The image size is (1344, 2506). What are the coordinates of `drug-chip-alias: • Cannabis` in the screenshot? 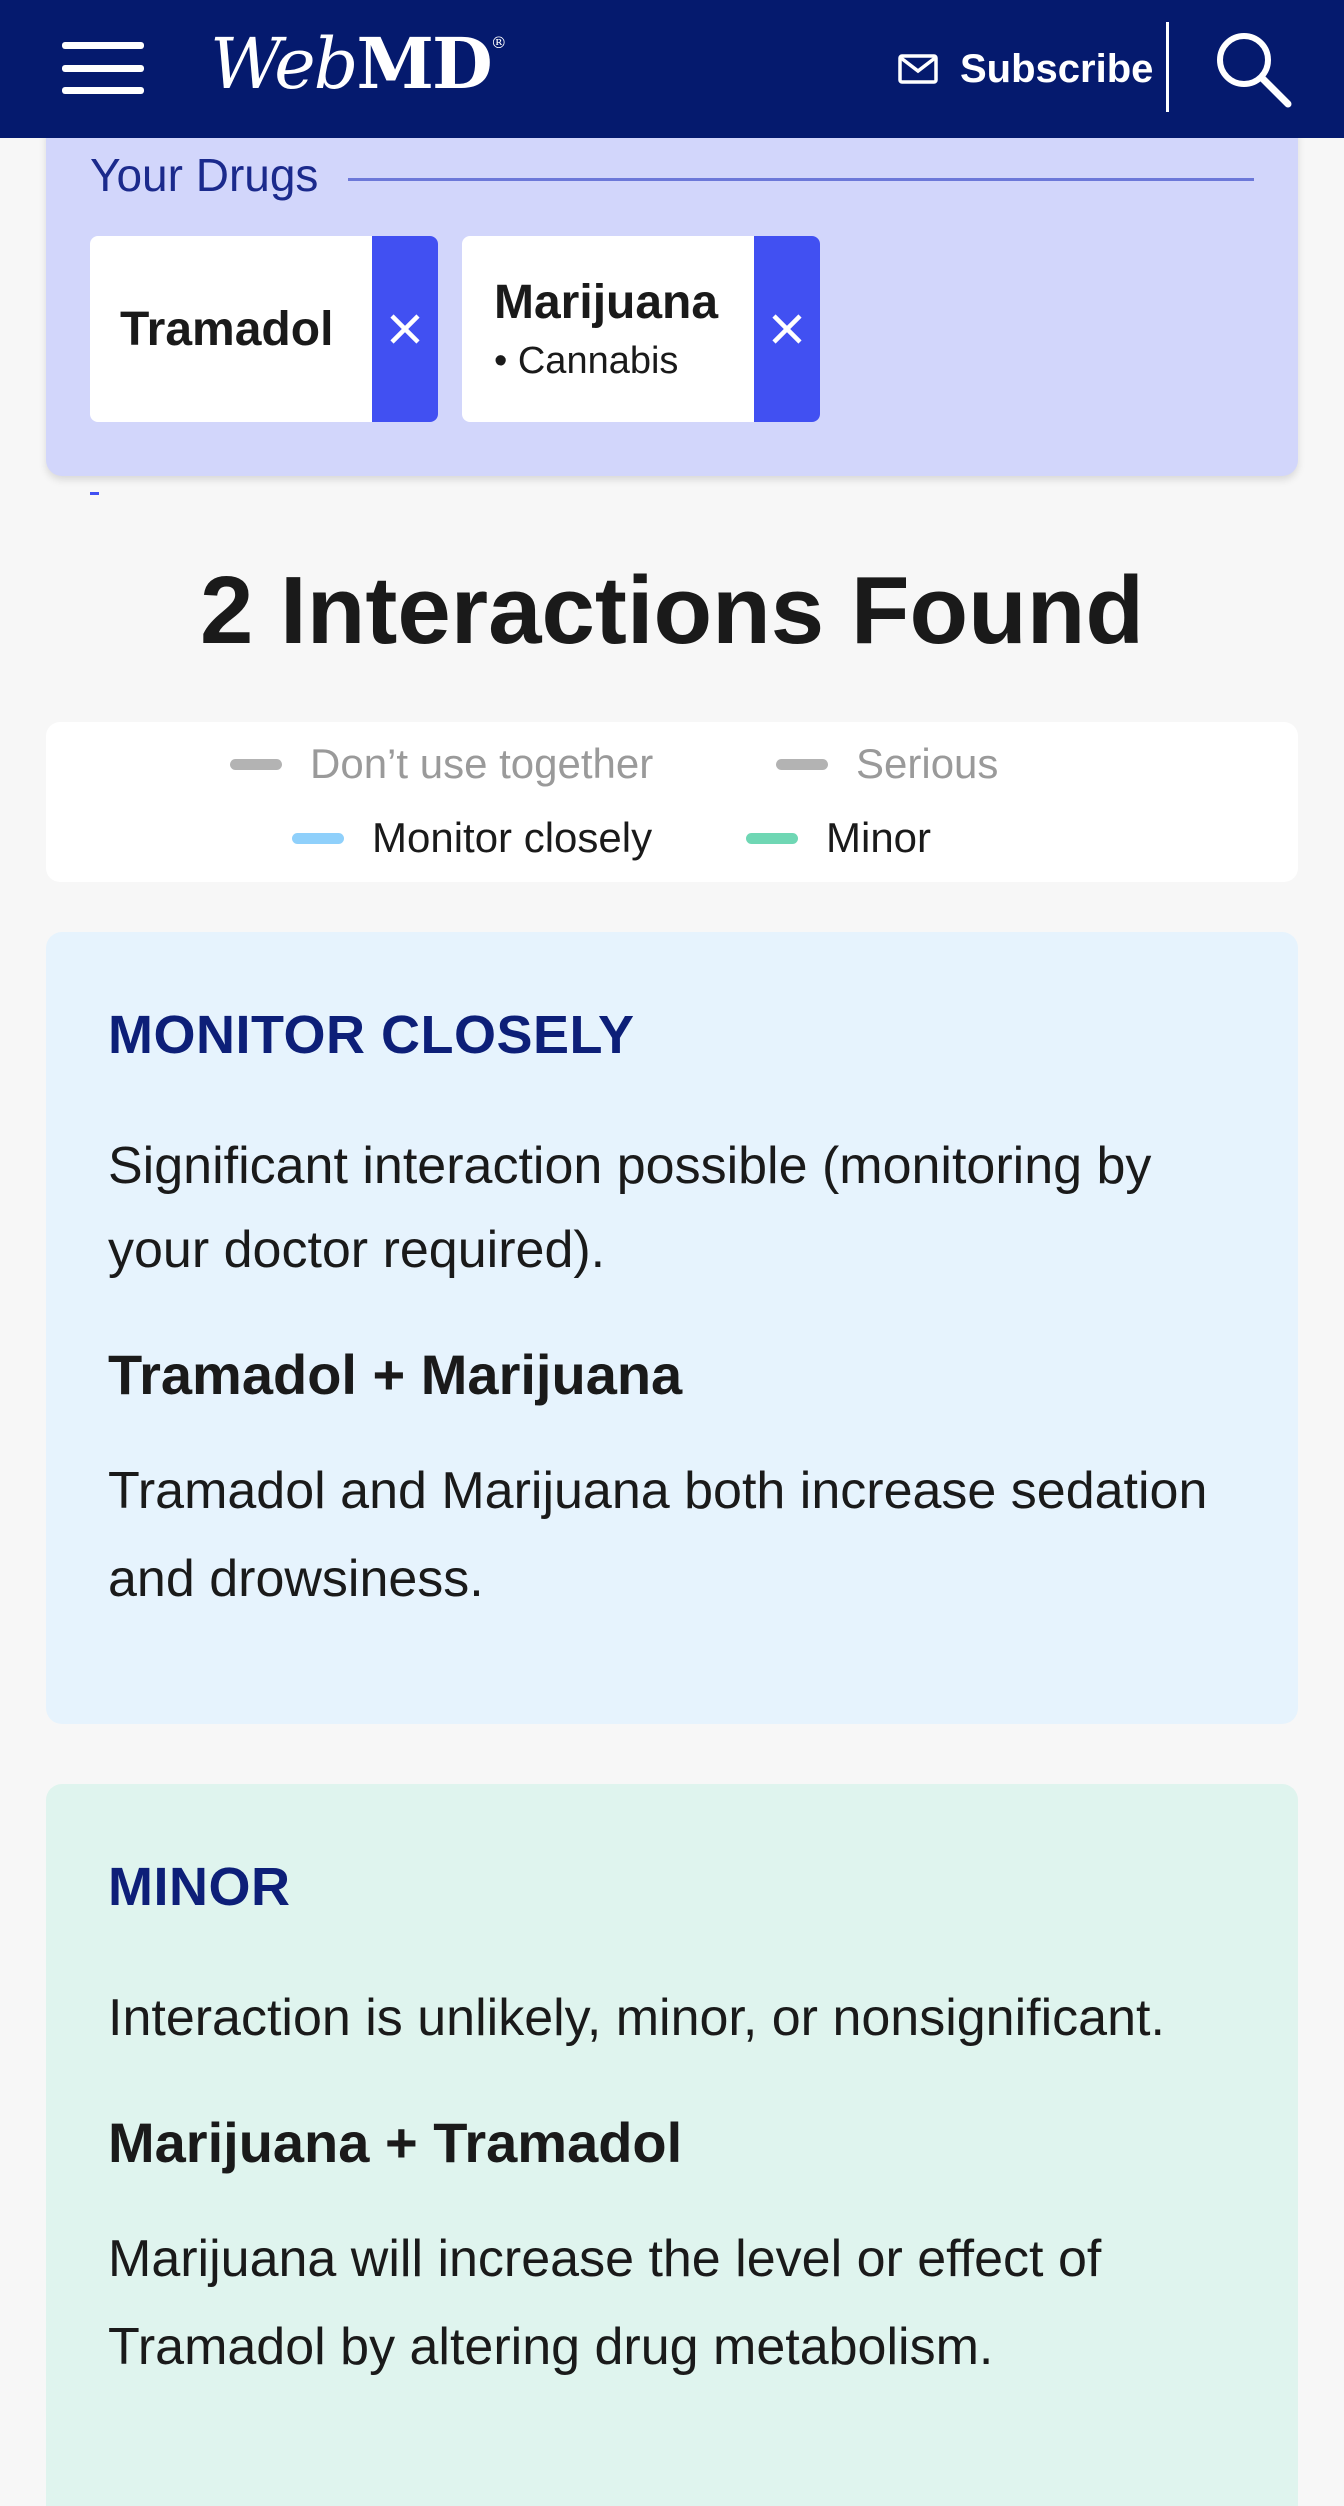 It's located at (586, 361).